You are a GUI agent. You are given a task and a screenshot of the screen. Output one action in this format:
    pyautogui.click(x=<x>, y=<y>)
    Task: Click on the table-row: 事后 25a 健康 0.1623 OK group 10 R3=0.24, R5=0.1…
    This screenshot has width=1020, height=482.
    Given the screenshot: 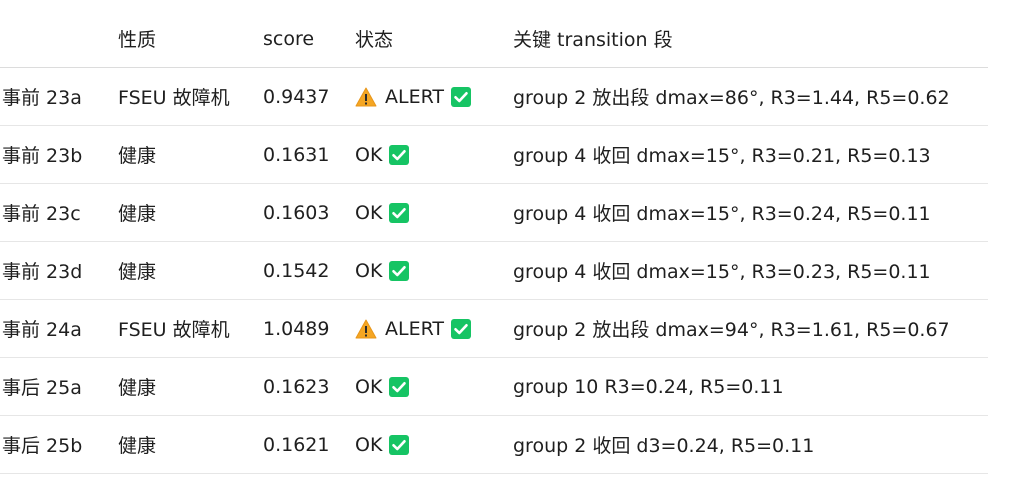 What is the action you would take?
    pyautogui.click(x=494, y=387)
    